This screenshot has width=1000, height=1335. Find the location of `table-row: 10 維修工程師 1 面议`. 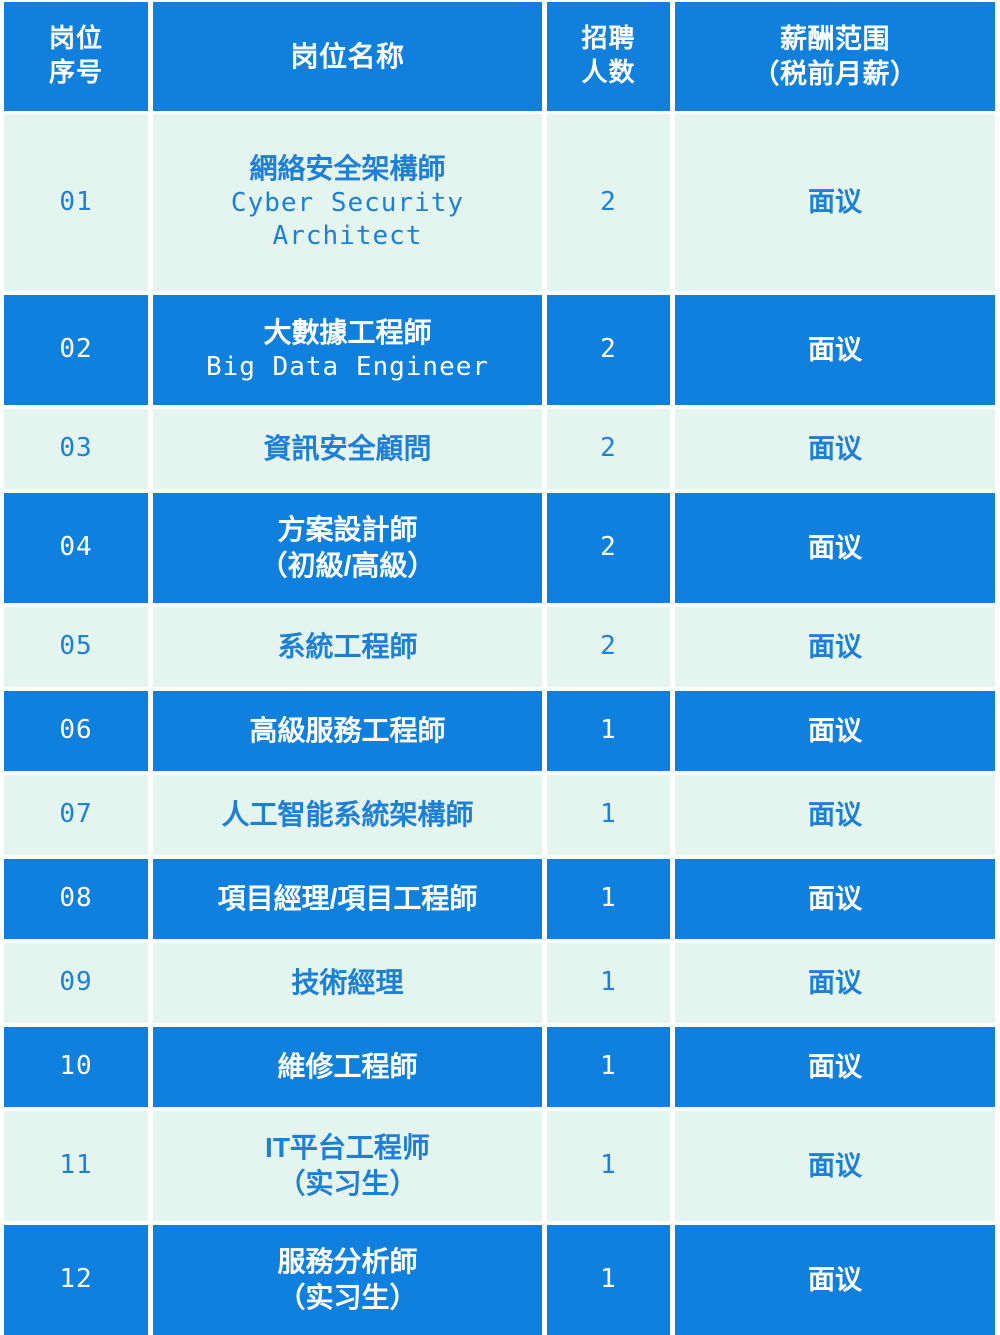

table-row: 10 維修工程師 1 面议 is located at coordinates (499, 1067).